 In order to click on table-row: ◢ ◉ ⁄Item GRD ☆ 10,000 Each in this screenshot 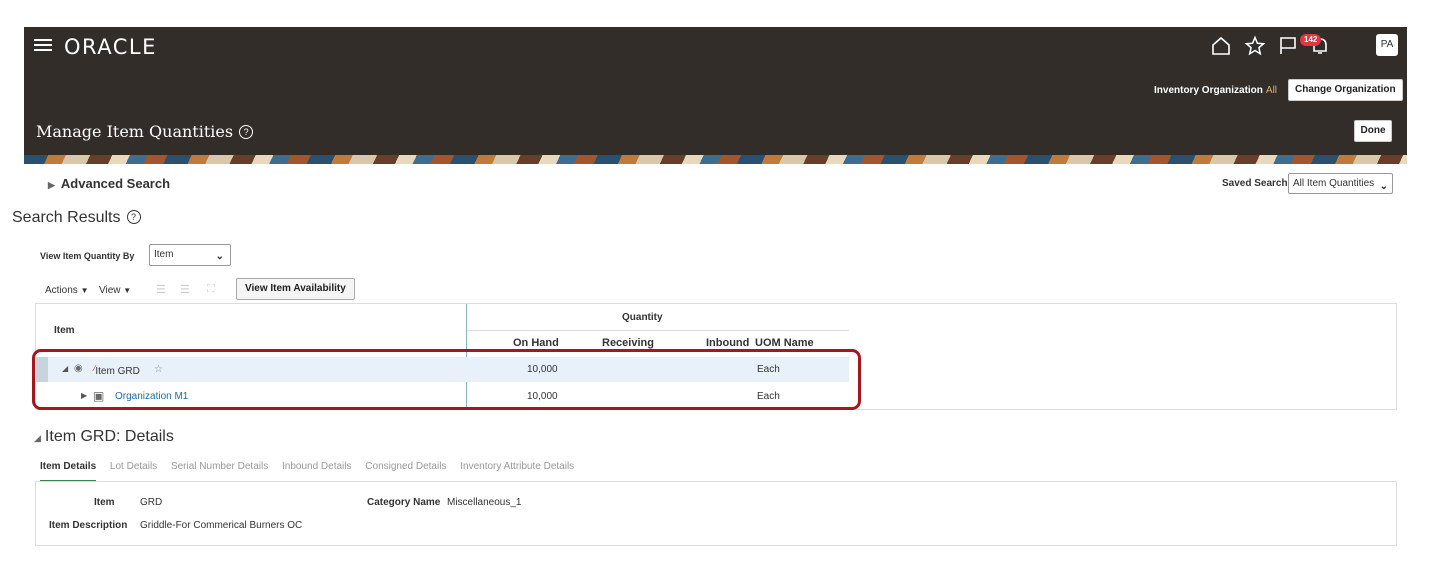, I will do `click(442, 369)`.